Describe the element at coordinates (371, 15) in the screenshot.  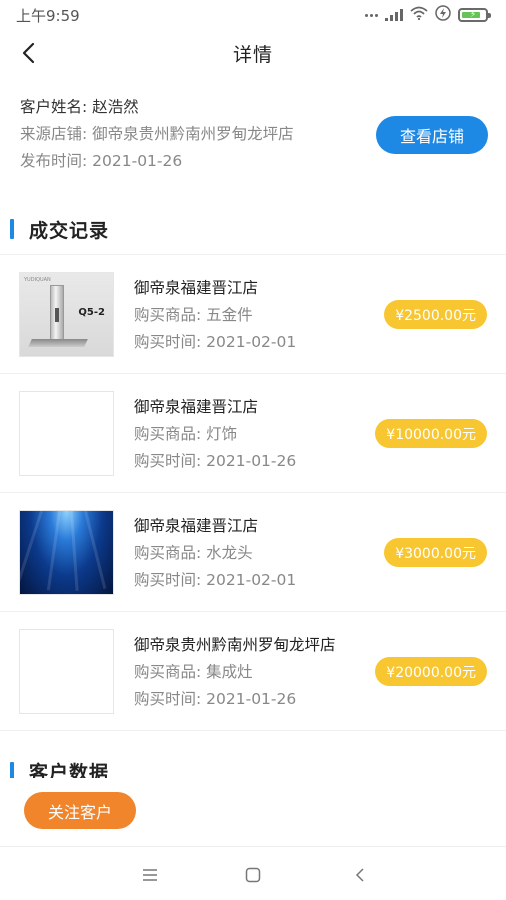
I see `signal-dots-icon` at that location.